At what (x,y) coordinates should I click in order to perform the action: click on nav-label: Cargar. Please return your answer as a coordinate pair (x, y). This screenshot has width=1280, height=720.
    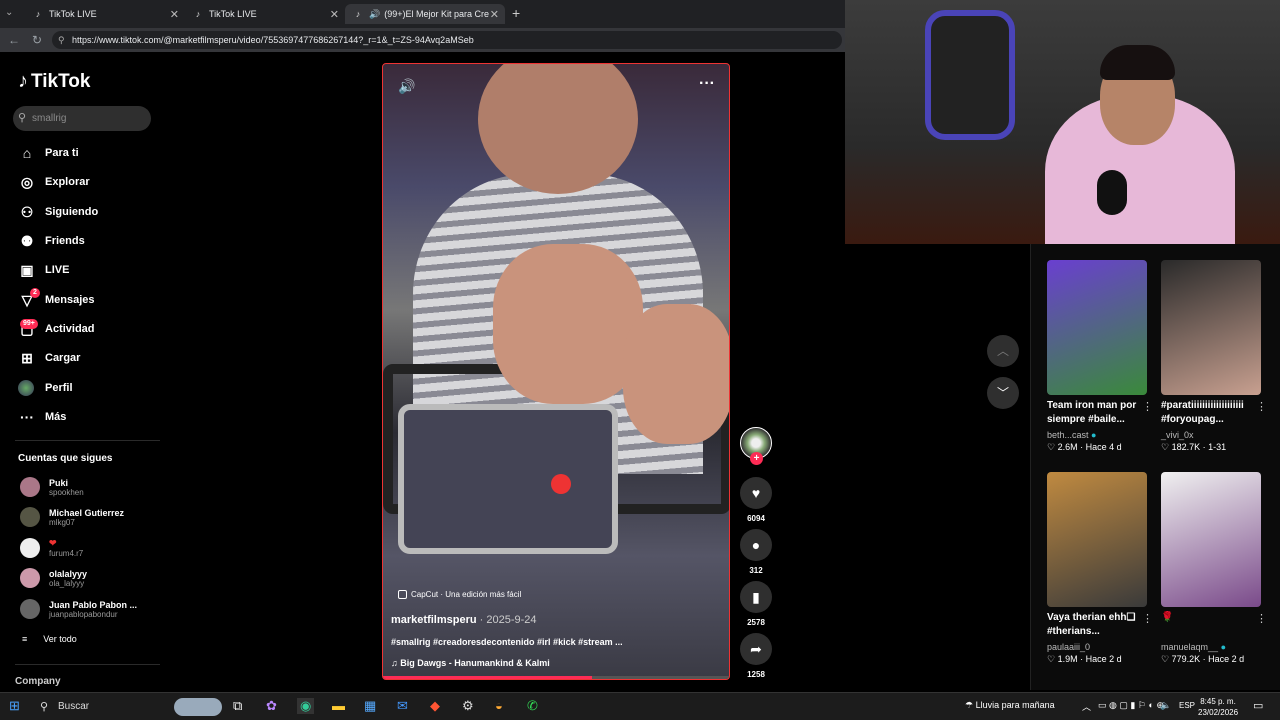
    Looking at the image, I should click on (63, 358).